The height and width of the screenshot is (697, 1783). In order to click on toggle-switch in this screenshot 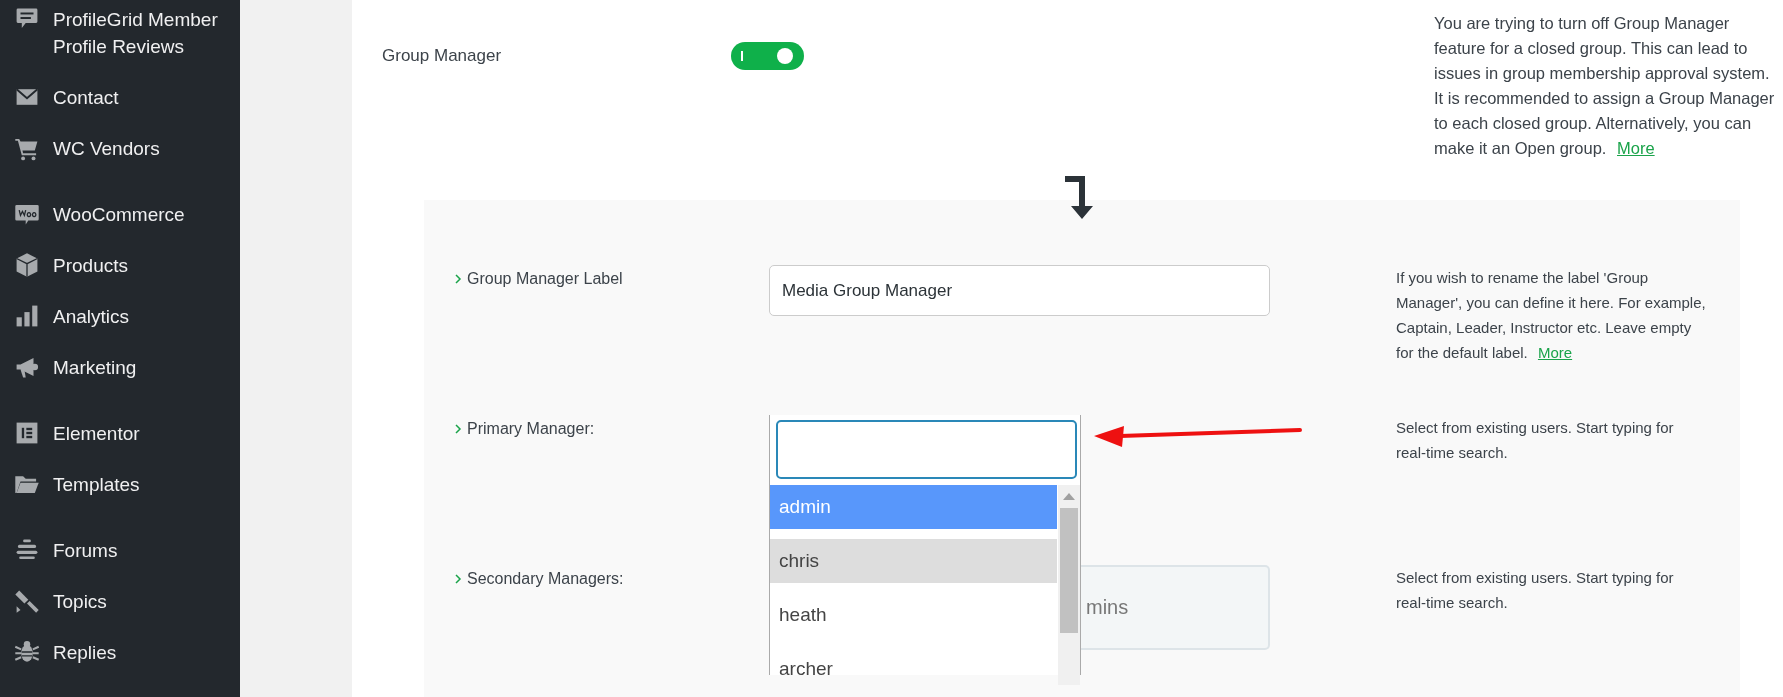, I will do `click(767, 56)`.